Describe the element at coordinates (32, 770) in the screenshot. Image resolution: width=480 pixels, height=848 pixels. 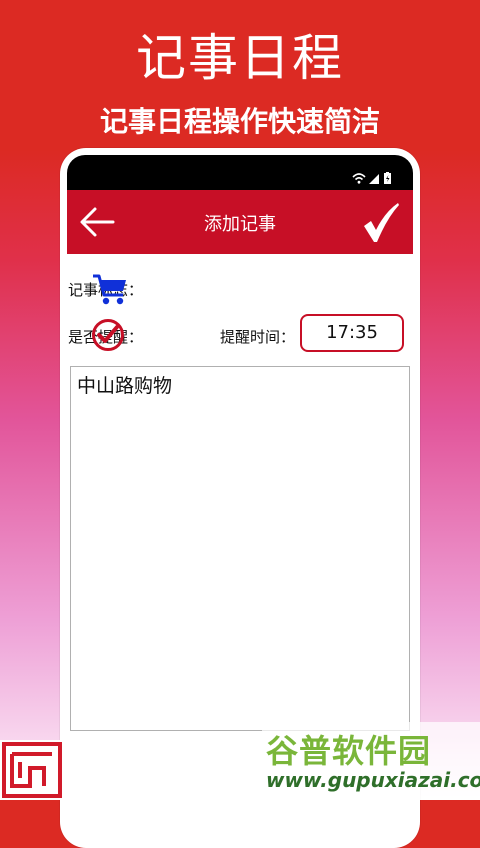
I see `brand-logo` at that location.